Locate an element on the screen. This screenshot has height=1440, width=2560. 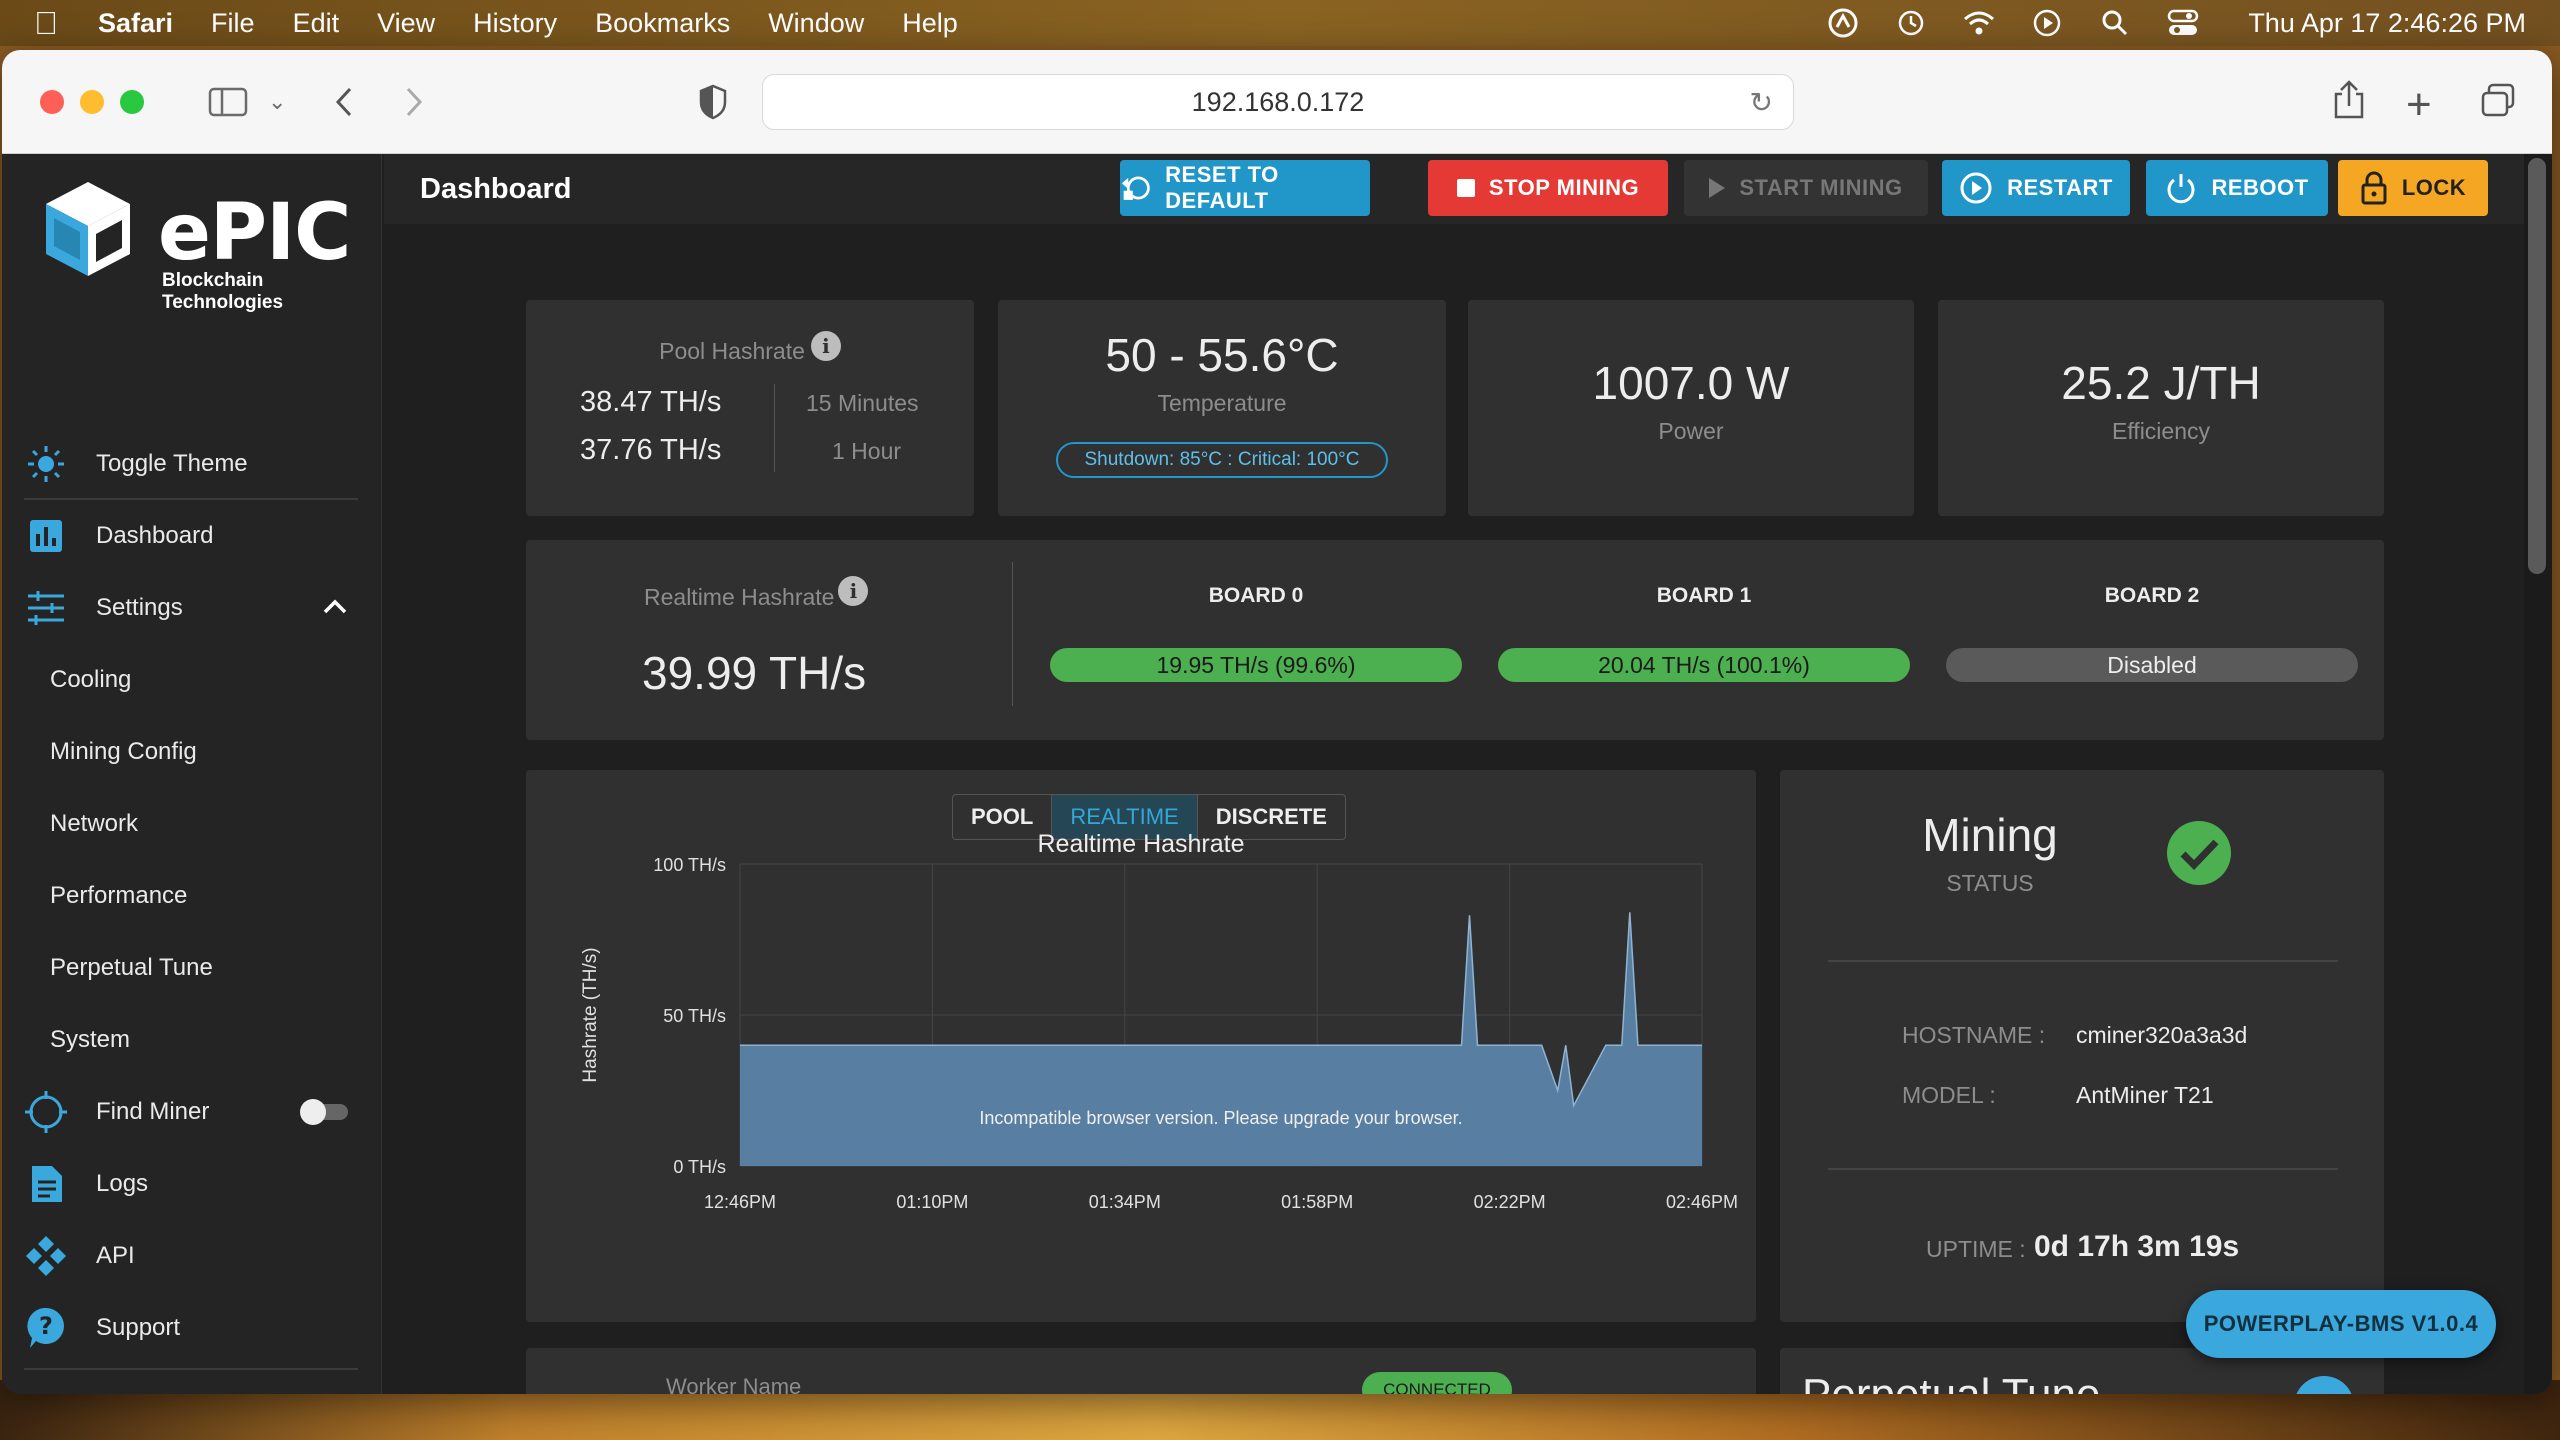
sidebar-item-network: Network is located at coordinates (94, 824).